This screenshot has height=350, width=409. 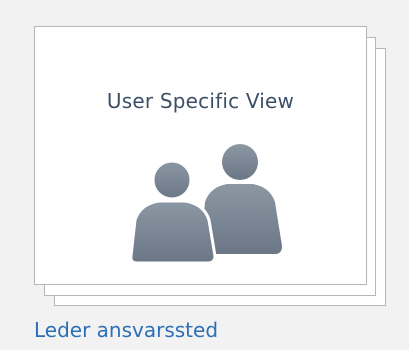 I want to click on tile-title: User Specific View, so click(x=200, y=101).